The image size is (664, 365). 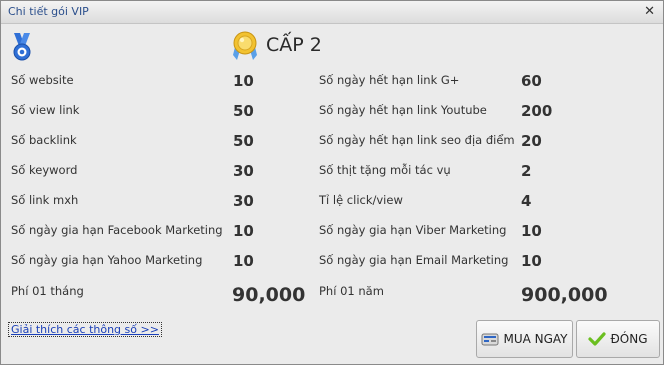 I want to click on stat-row-youtube-expiry: Số ngày hết hạn link Youtube, so click(x=403, y=113).